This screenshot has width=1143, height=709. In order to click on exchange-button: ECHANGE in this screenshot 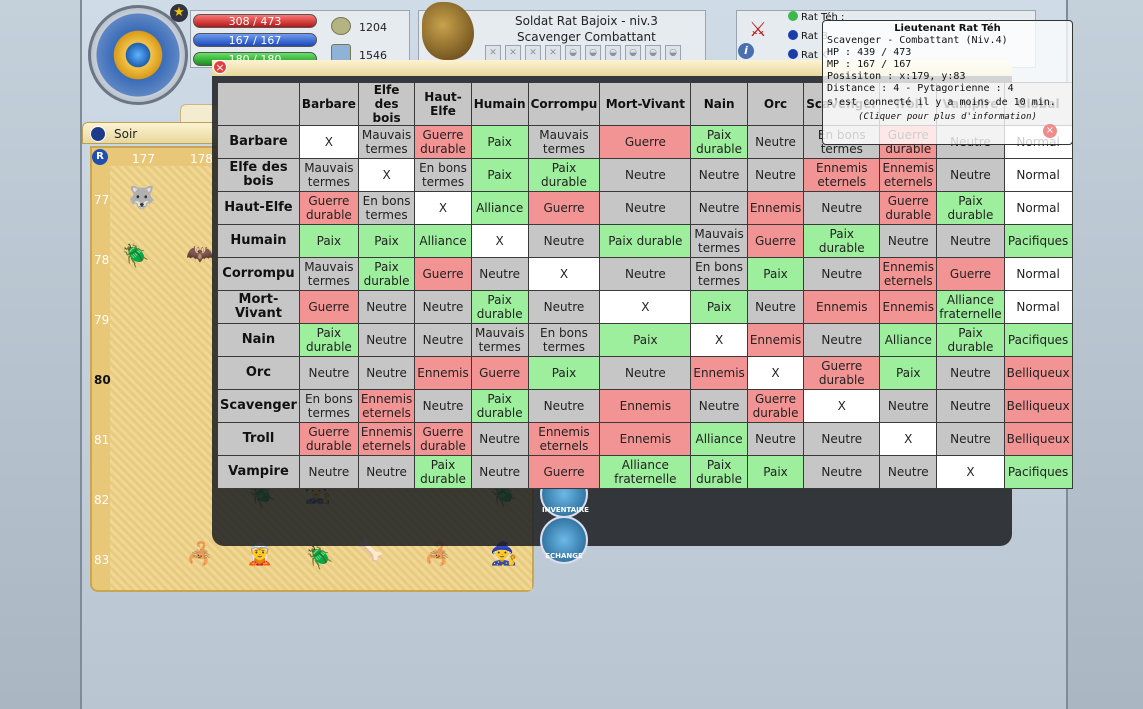, I will do `click(564, 540)`.